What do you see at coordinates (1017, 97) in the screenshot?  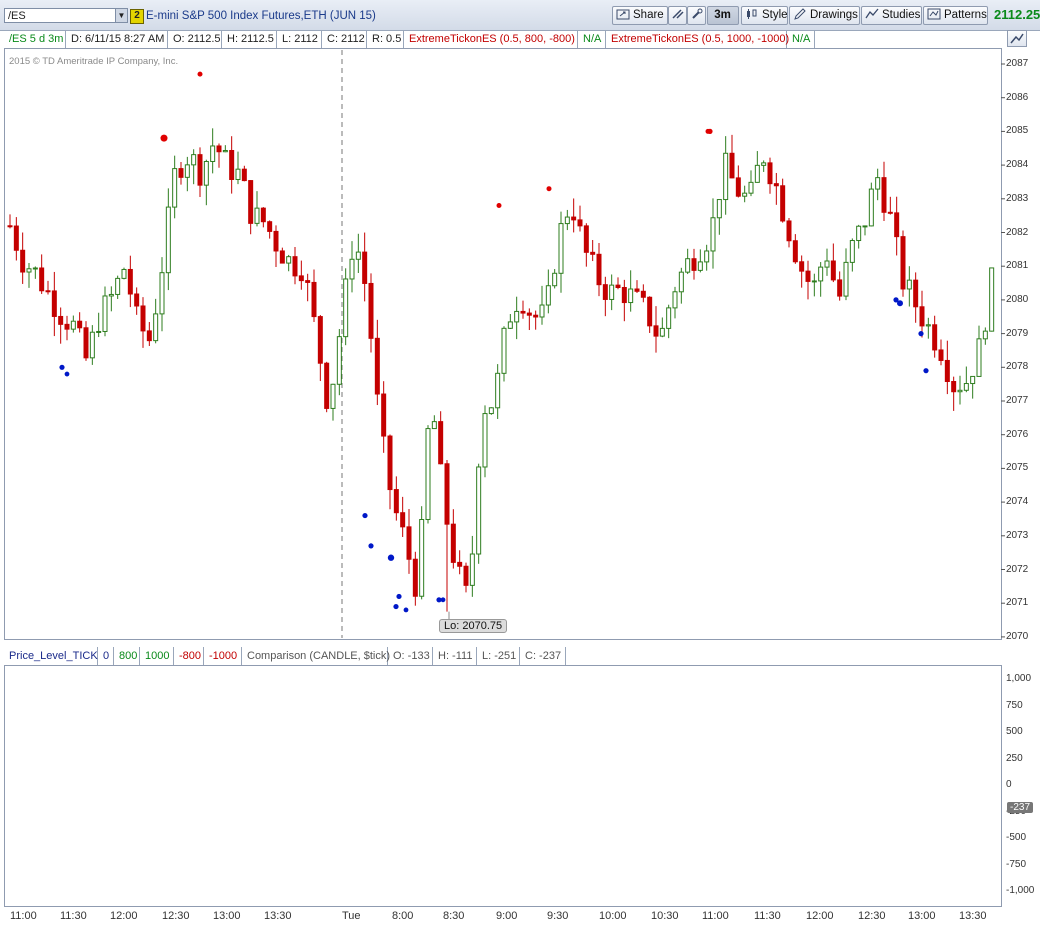 I see `price-axis-tick: 2086` at bounding box center [1017, 97].